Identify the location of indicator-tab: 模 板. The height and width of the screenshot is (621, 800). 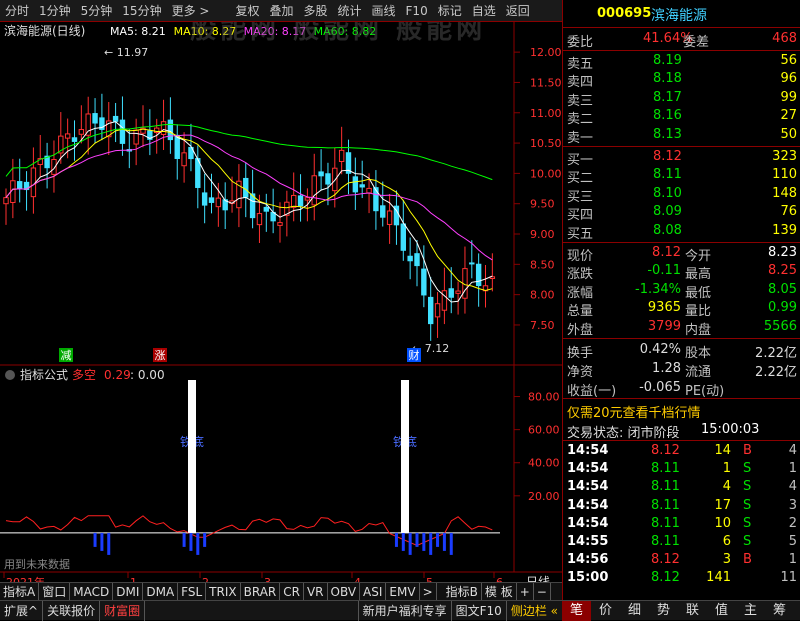
(499, 591).